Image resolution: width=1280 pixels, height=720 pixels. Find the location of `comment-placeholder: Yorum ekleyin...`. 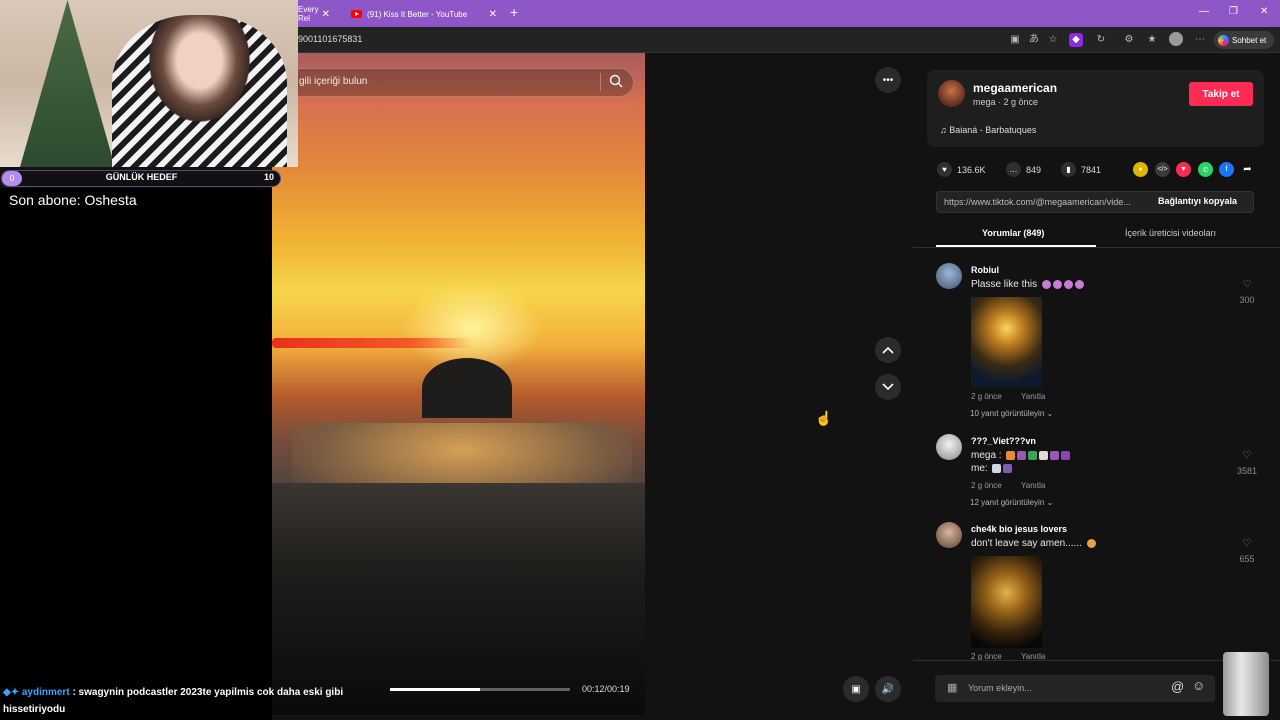

comment-placeholder: Yorum ekleyin... is located at coordinates (1000, 688).